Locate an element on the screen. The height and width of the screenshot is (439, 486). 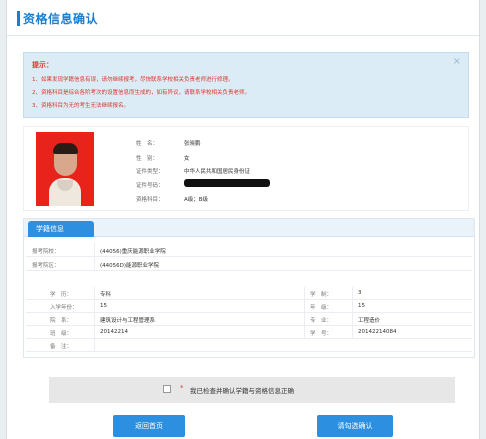
tip-line: 3、资格科目为无的考生无法继续报名。 is located at coordinates (81, 106).